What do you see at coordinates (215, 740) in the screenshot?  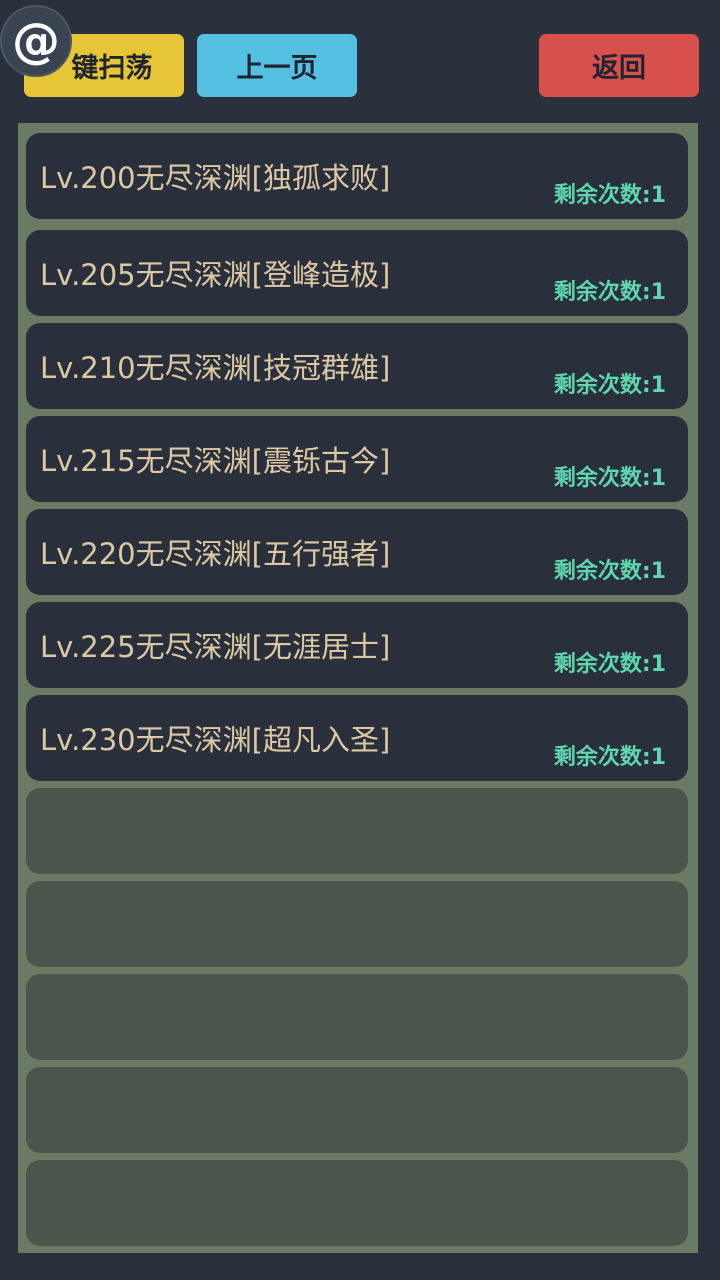 I see `level-title: Lv.230无尽深渊[超凡入圣]` at bounding box center [215, 740].